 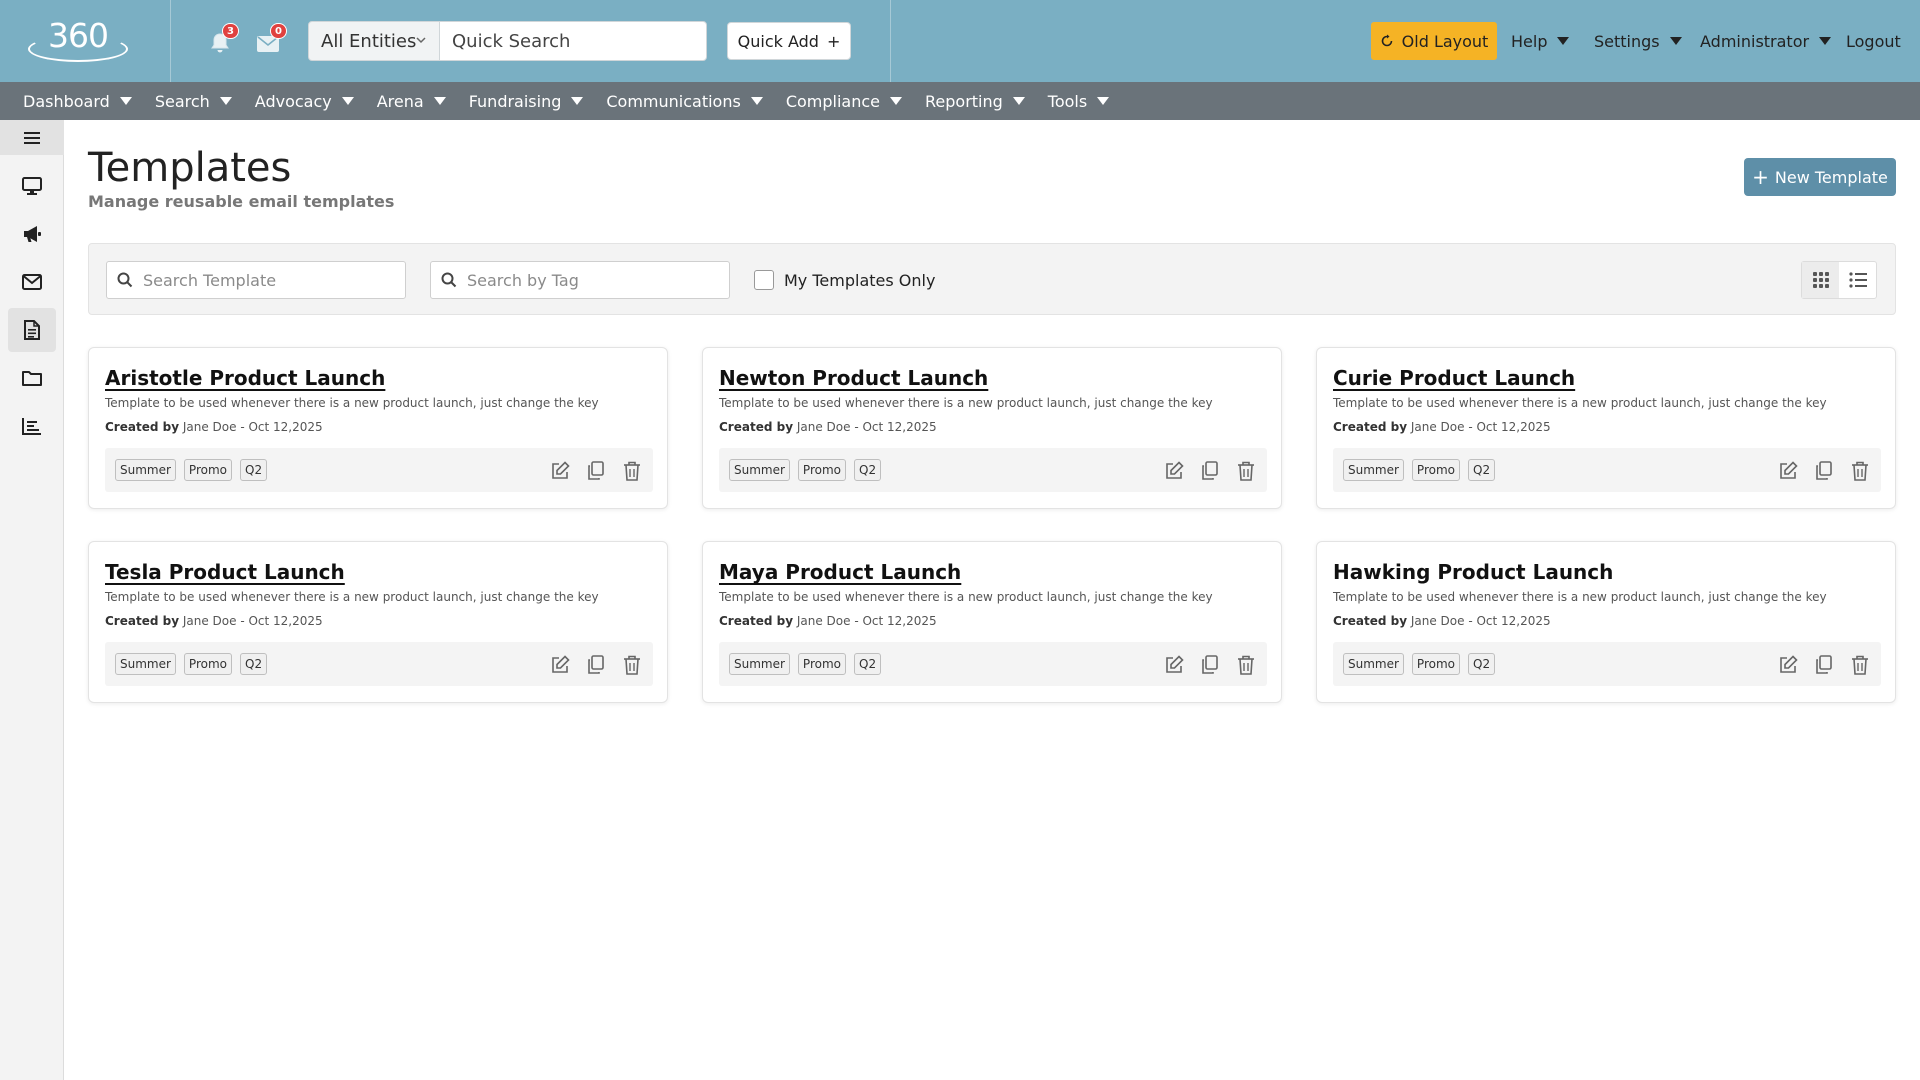 I want to click on logout-link: Logout, so click(x=1873, y=41).